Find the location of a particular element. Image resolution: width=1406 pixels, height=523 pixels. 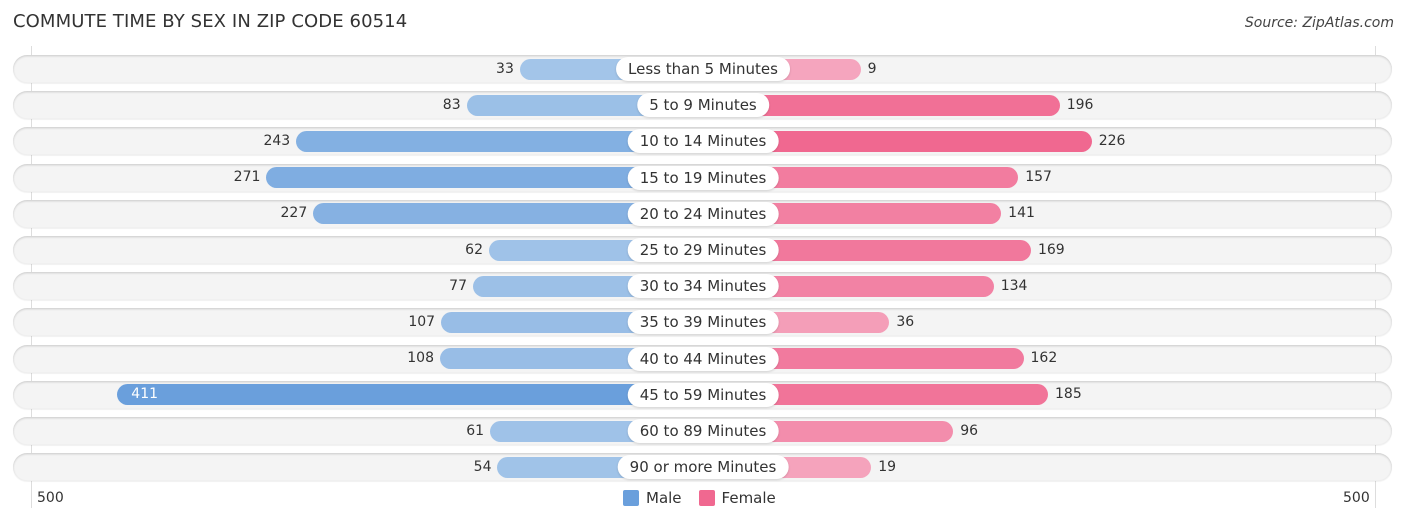

male-bar is located at coordinates (410, 395).